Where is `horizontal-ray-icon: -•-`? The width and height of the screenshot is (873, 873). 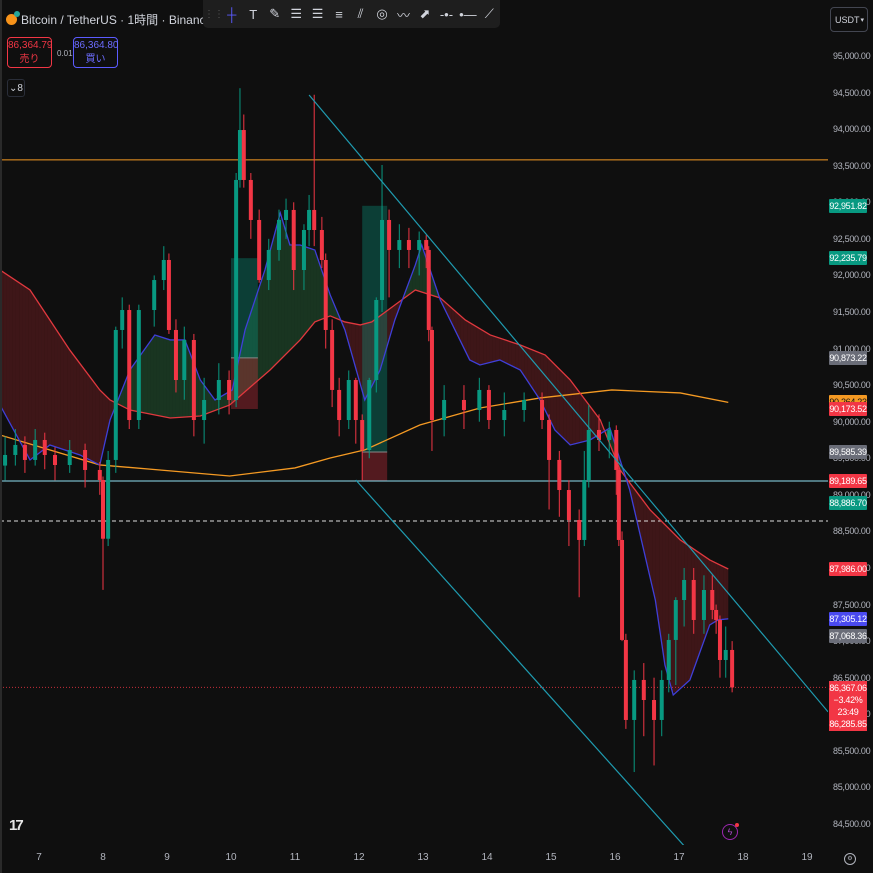
horizontal-ray-icon: -•- is located at coordinates (446, 14).